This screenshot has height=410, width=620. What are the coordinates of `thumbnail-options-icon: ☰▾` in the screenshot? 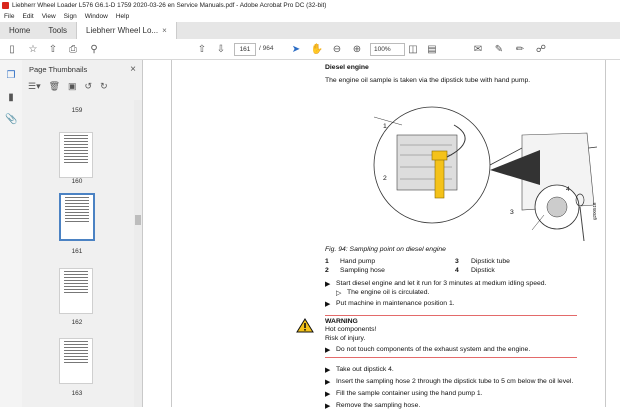 It's located at (34, 86).